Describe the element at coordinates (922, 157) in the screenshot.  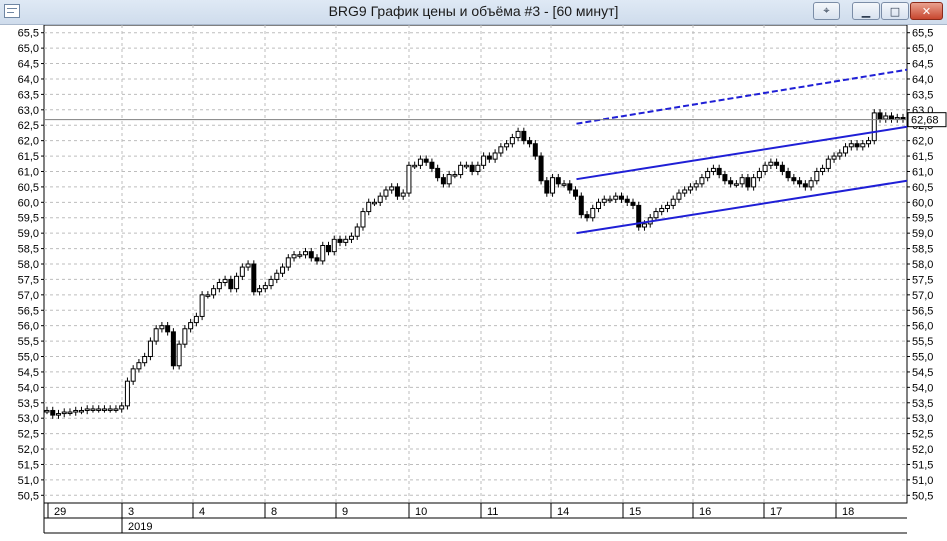
I see `y-tick-label-right: 61,5` at that location.